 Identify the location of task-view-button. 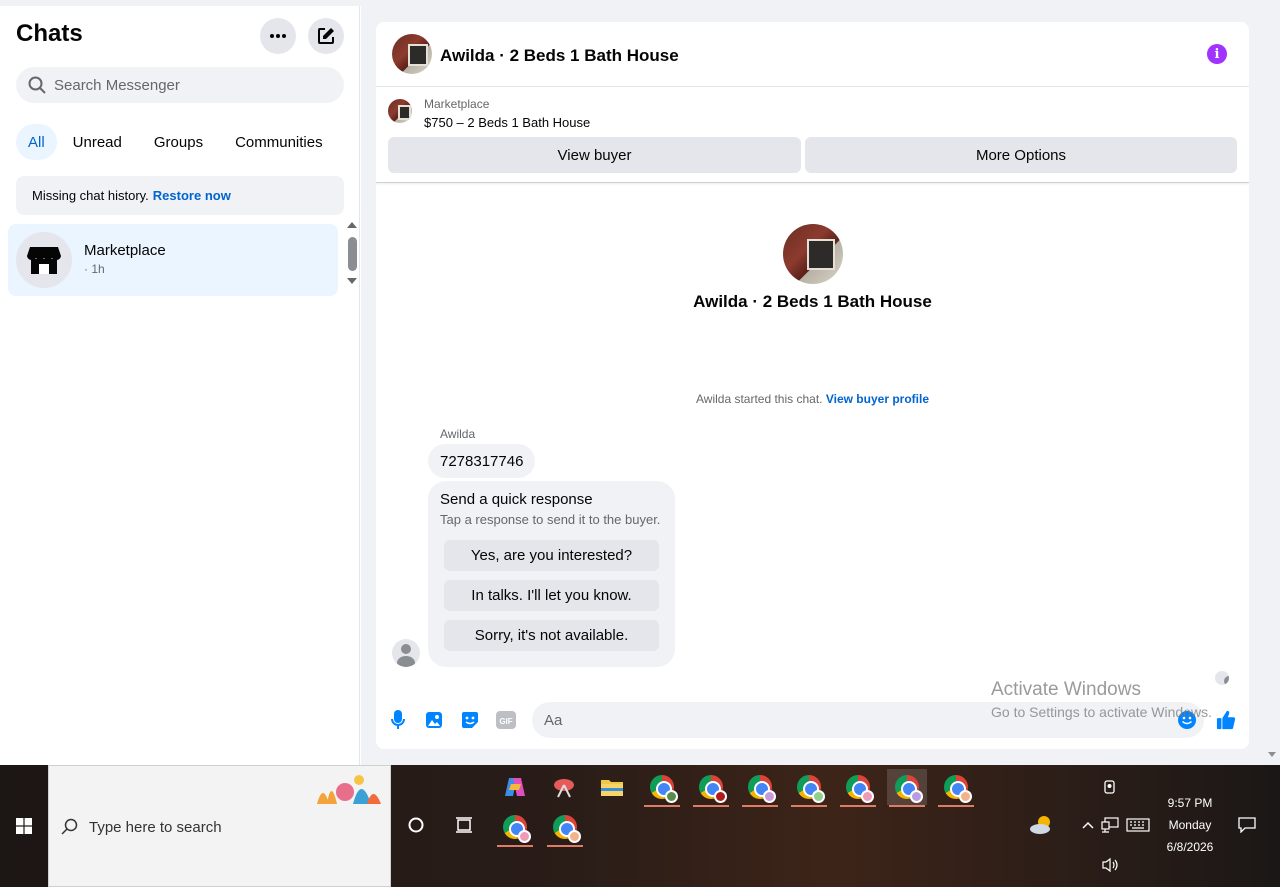
(464, 825).